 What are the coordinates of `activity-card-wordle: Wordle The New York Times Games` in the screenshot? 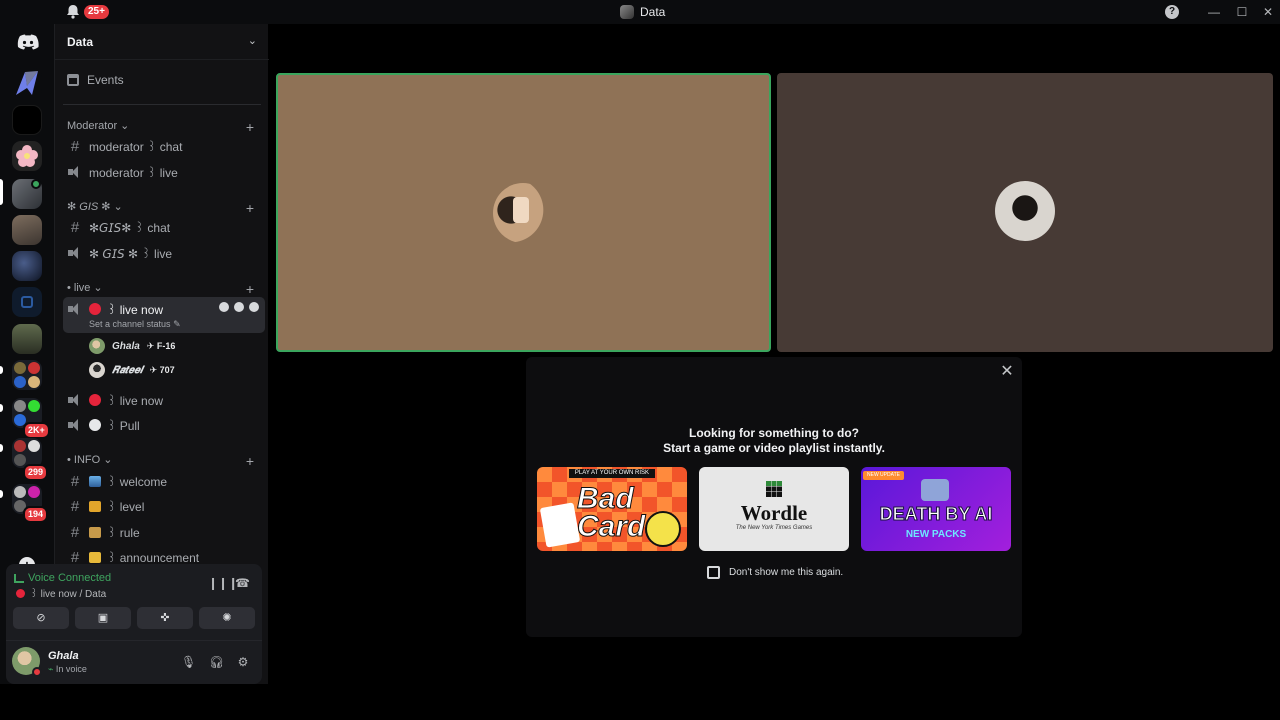 It's located at (774, 509).